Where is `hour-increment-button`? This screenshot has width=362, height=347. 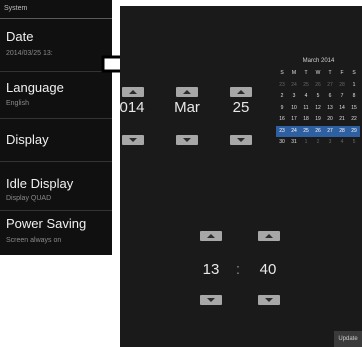
hour-increment-button is located at coordinates (211, 236).